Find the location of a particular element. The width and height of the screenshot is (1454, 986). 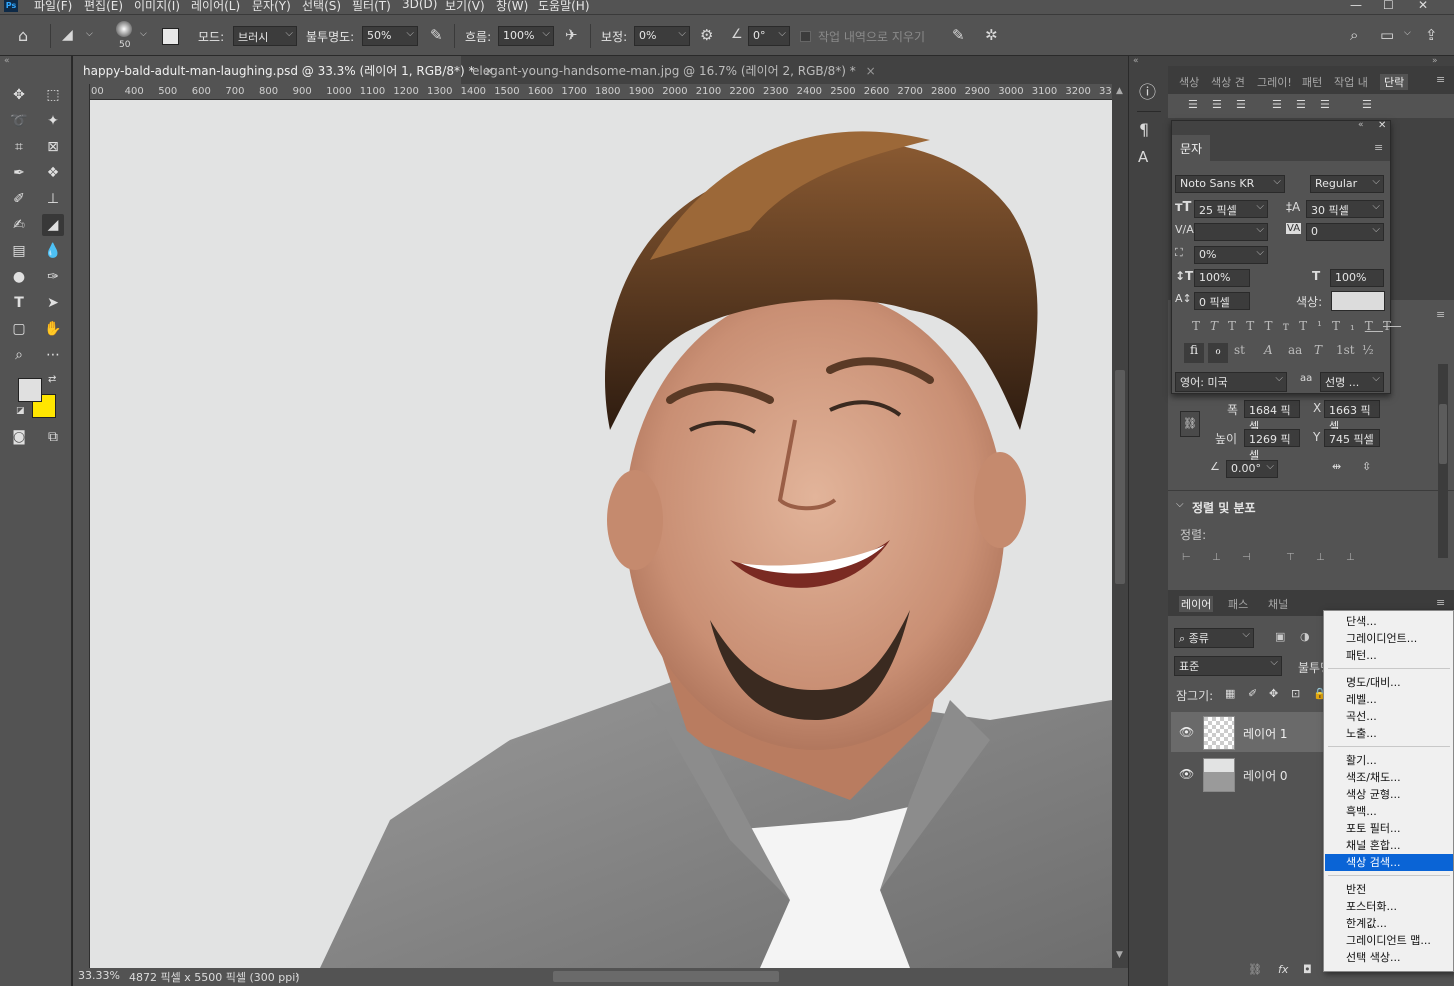

strikethrough-icon: T is located at coordinates (1392, 326).